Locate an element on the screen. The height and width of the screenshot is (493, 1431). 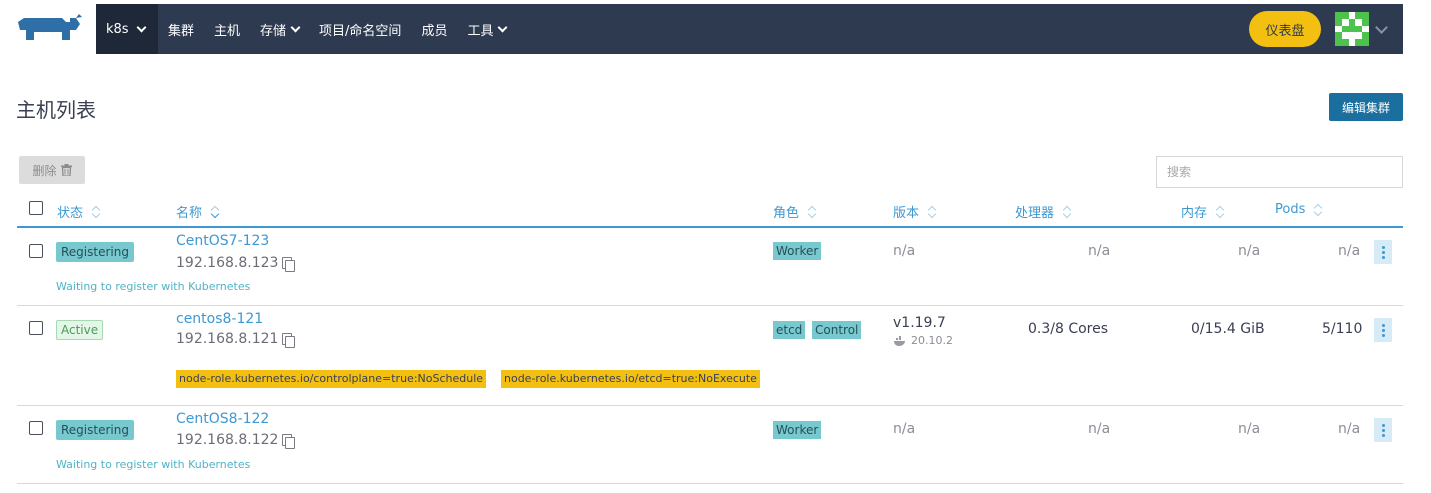
delete-label: 删除 is located at coordinates (44, 170).